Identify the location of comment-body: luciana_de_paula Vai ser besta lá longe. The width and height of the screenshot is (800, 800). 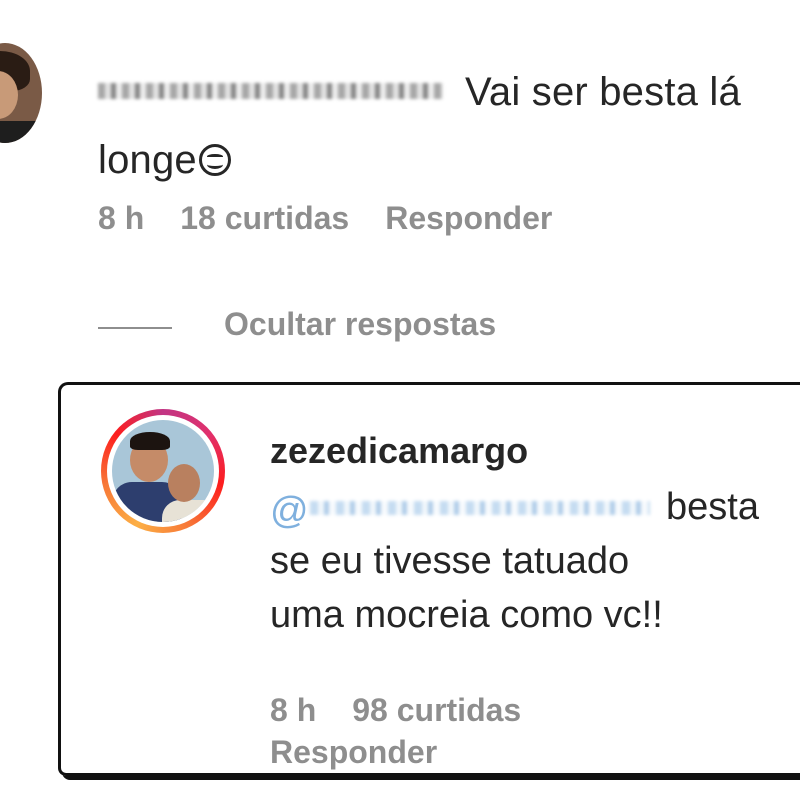
(443, 126).